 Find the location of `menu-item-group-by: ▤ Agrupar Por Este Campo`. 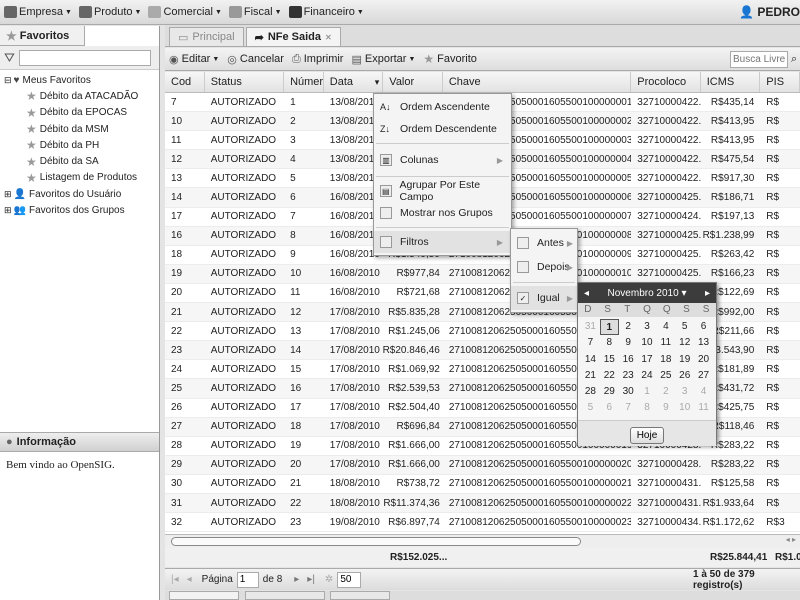

menu-item-group-by: ▤ Agrupar Por Este Campo is located at coordinates (442, 191).